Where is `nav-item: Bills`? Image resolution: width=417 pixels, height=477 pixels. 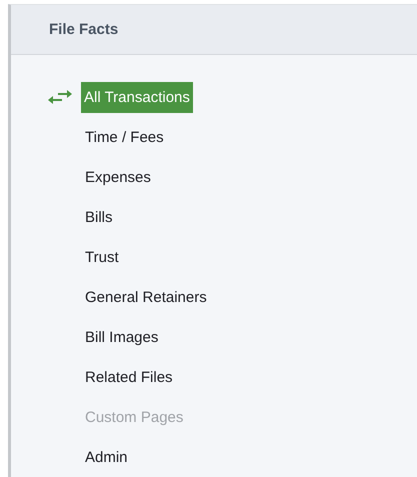 nav-item: Bills is located at coordinates (98, 217).